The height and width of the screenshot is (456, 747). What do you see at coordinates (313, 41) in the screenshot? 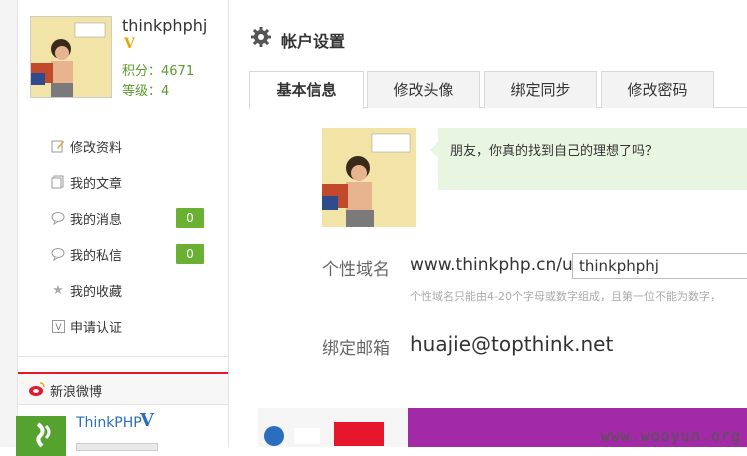
I see `page-title: 帐户设置` at bounding box center [313, 41].